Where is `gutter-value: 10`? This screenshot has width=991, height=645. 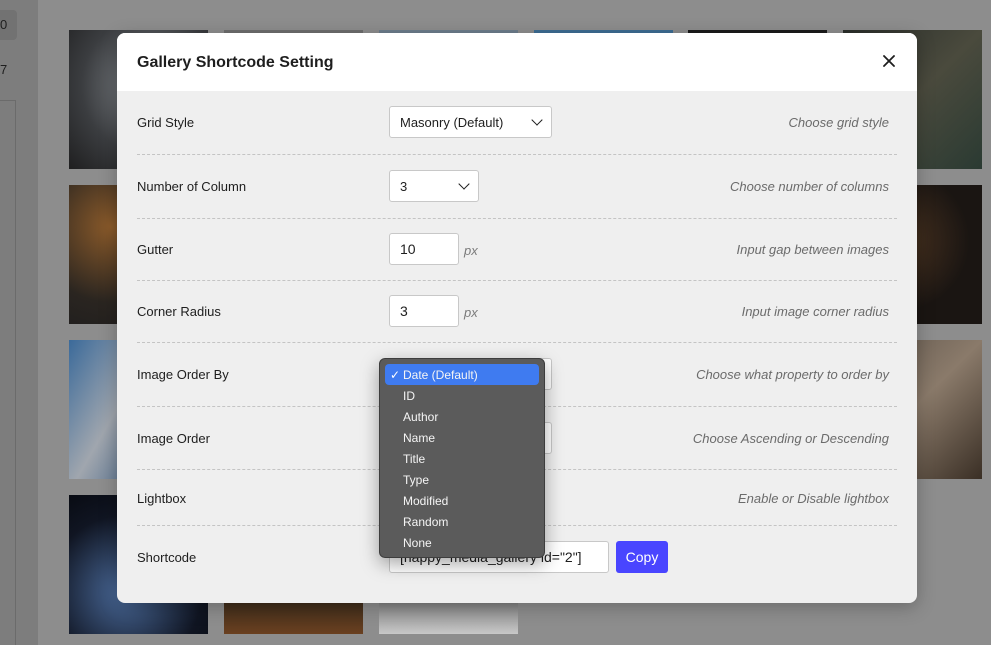
gutter-value: 10 is located at coordinates (408, 249).